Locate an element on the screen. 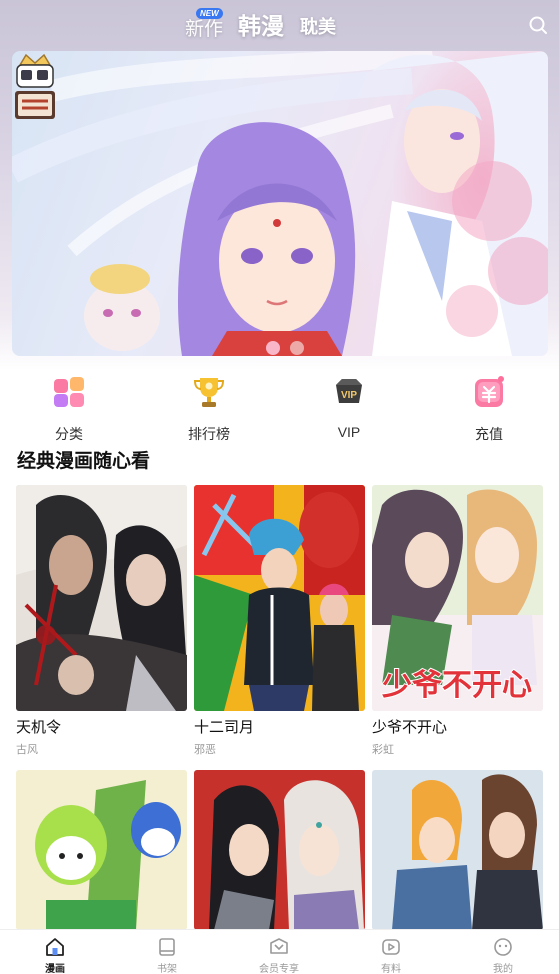 The width and height of the screenshot is (559, 974). comic-cover-logo: 少爷不开心 is located at coordinates (457, 685).